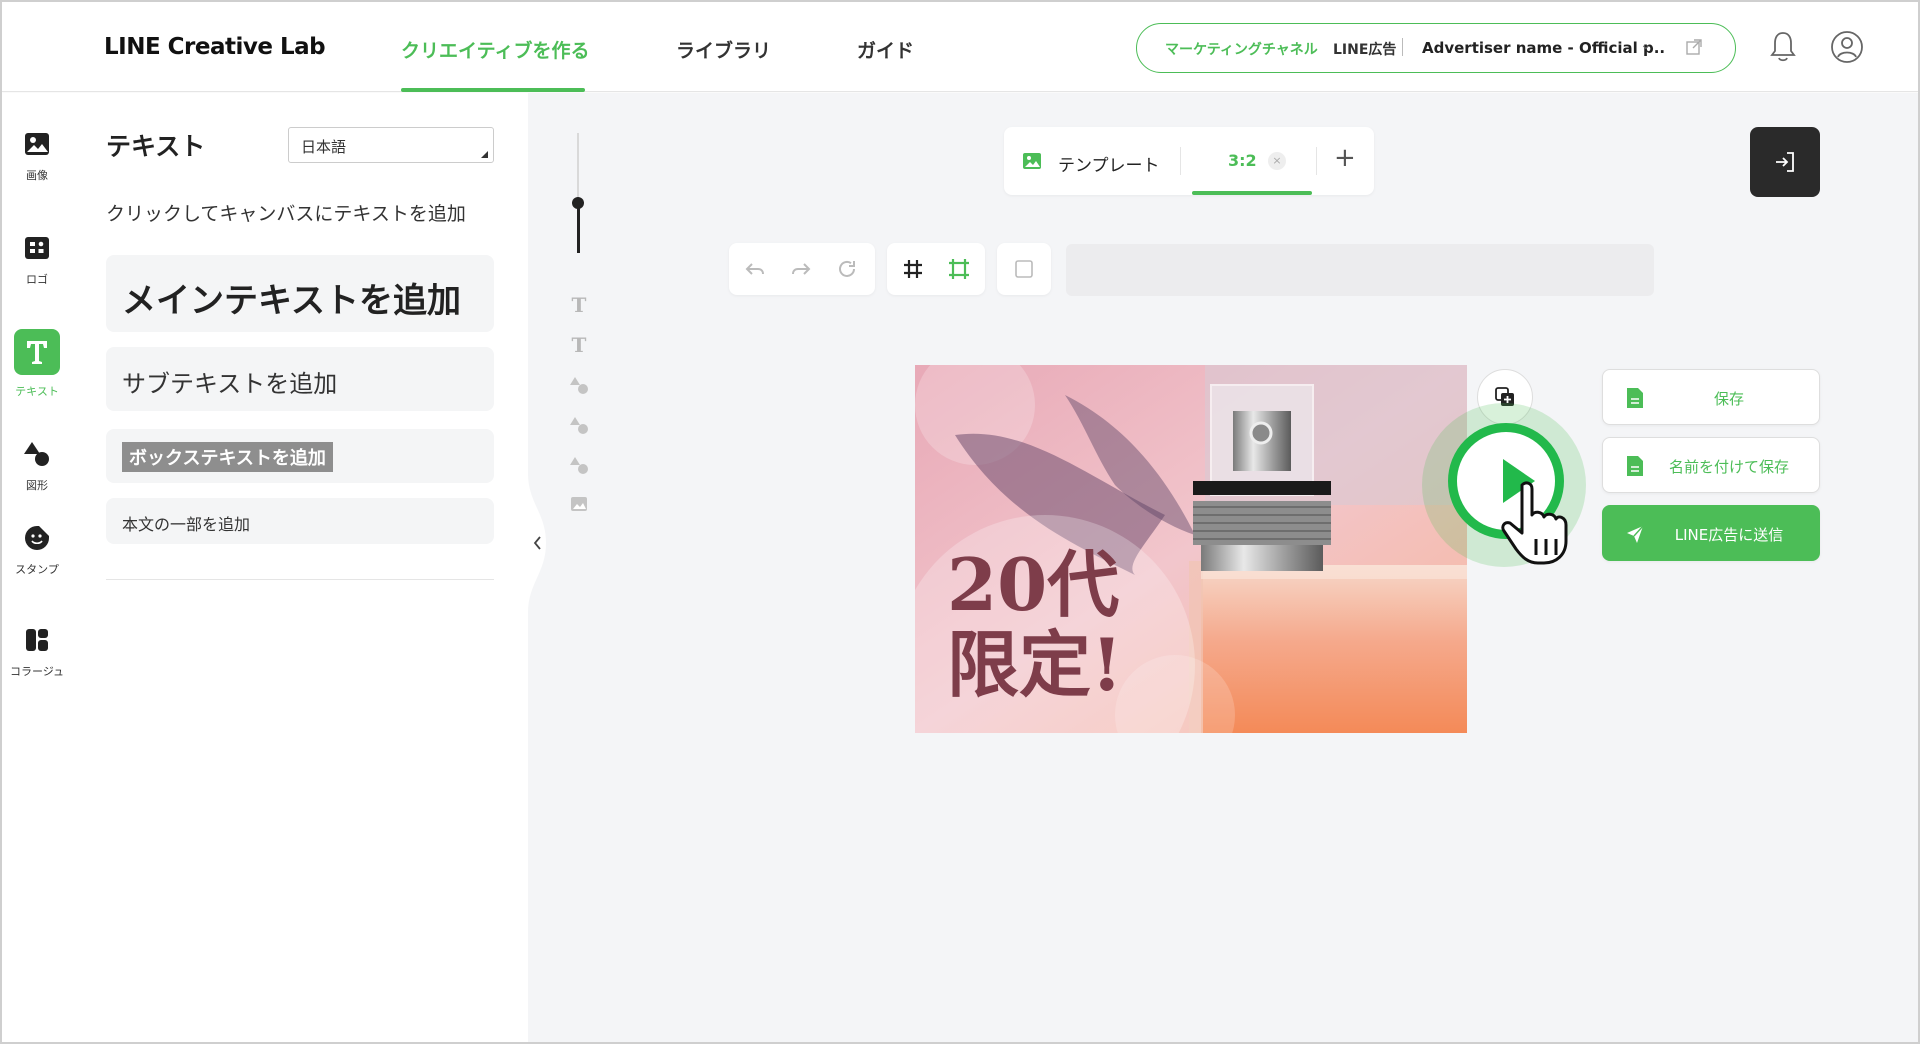 The height and width of the screenshot is (1044, 1920). Describe the element at coordinates (1242, 160) in the screenshot. I see `ratio-tab: 3:2` at that location.